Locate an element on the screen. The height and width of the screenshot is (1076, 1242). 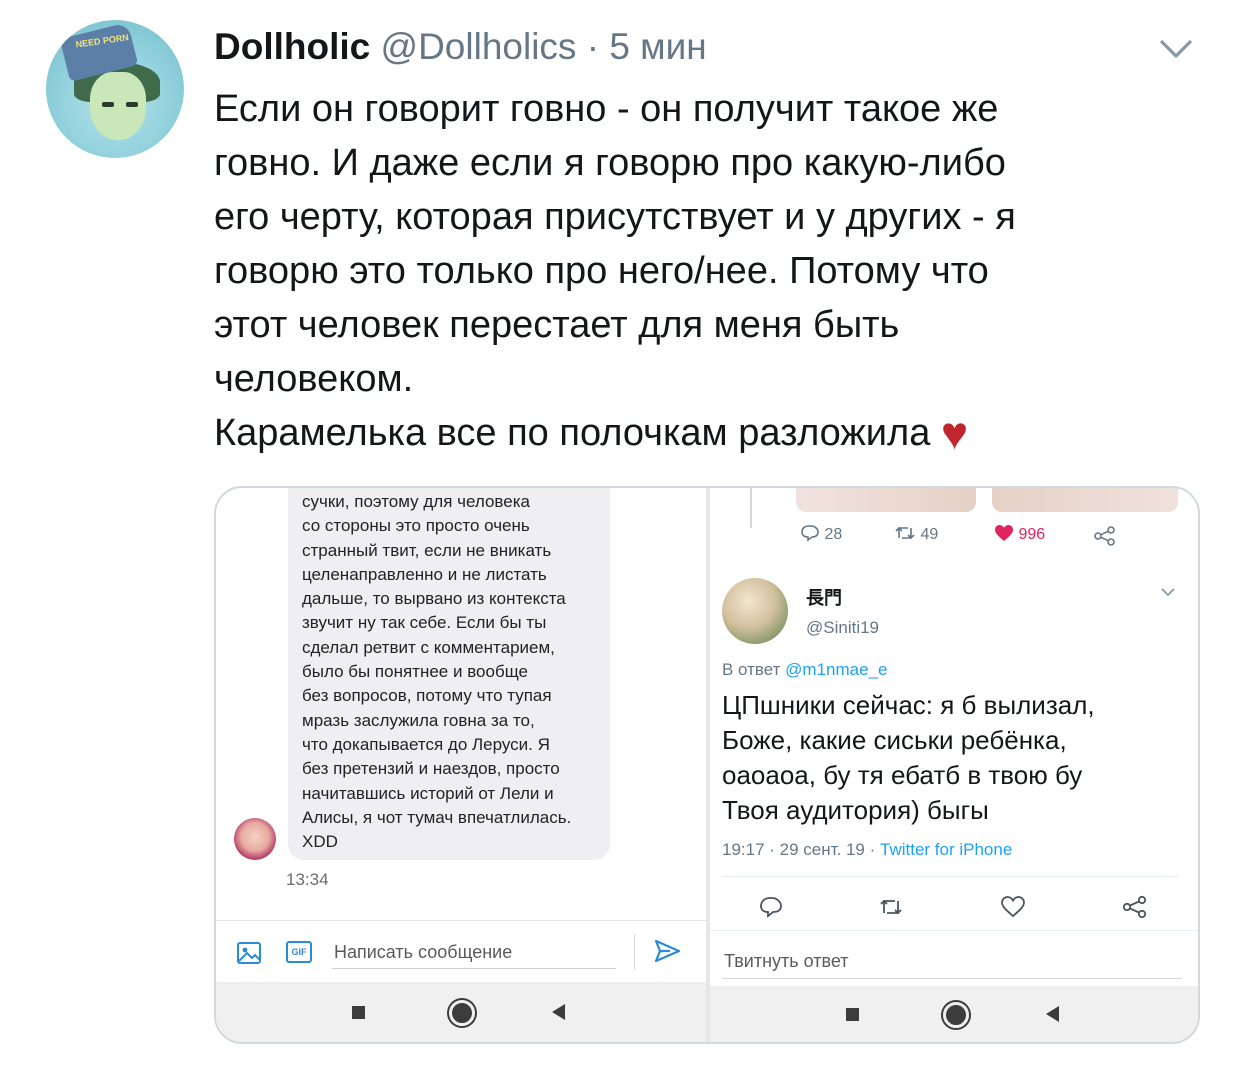
reply-input is located at coordinates (952, 961).